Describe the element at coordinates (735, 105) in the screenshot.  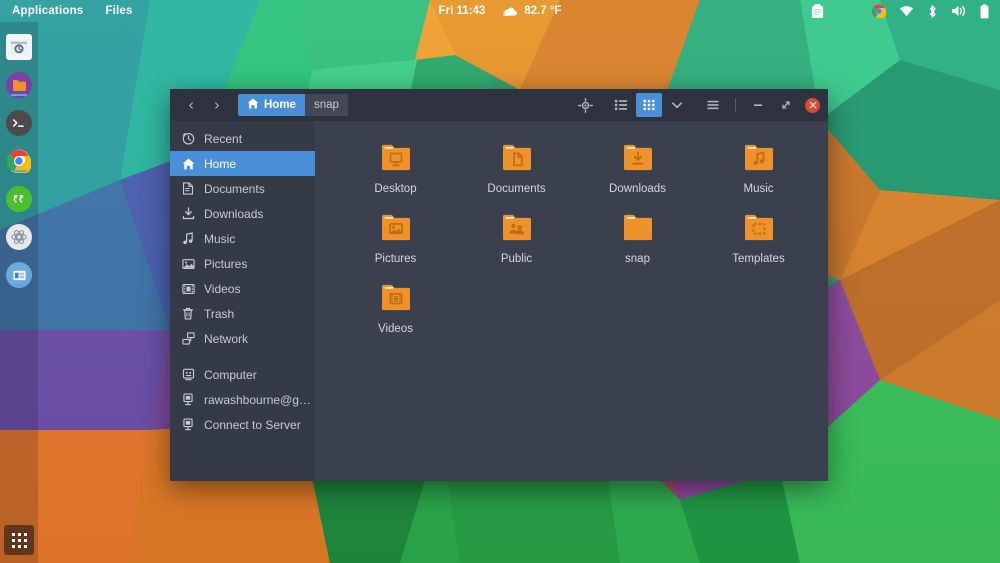
I see `toolbar-divider` at that location.